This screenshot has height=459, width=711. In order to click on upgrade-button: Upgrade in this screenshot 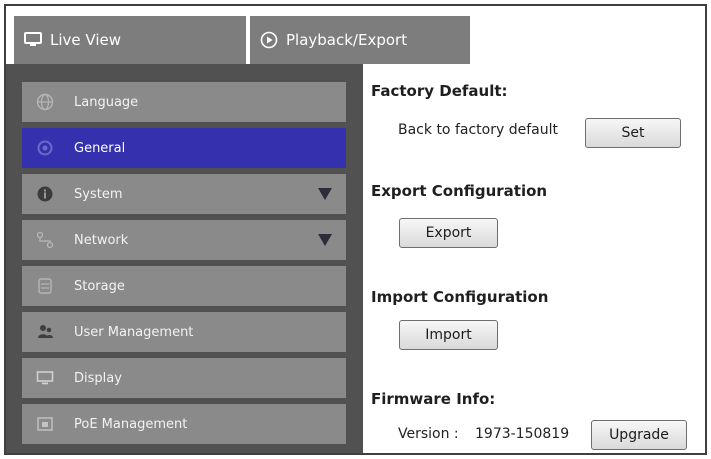, I will do `click(639, 435)`.